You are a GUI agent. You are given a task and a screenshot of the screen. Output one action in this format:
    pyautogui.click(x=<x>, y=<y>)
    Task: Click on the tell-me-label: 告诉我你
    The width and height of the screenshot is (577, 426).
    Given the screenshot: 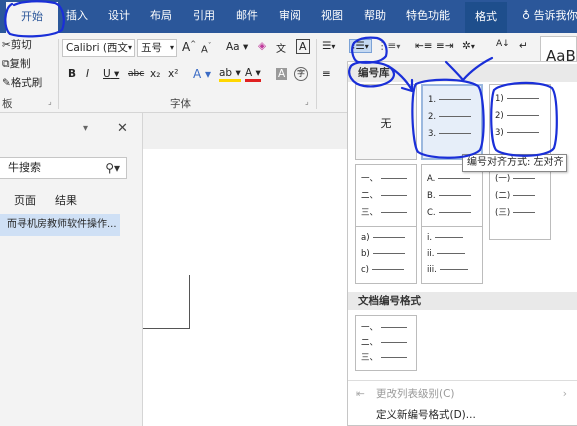 What is the action you would take?
    pyautogui.click(x=555, y=15)
    